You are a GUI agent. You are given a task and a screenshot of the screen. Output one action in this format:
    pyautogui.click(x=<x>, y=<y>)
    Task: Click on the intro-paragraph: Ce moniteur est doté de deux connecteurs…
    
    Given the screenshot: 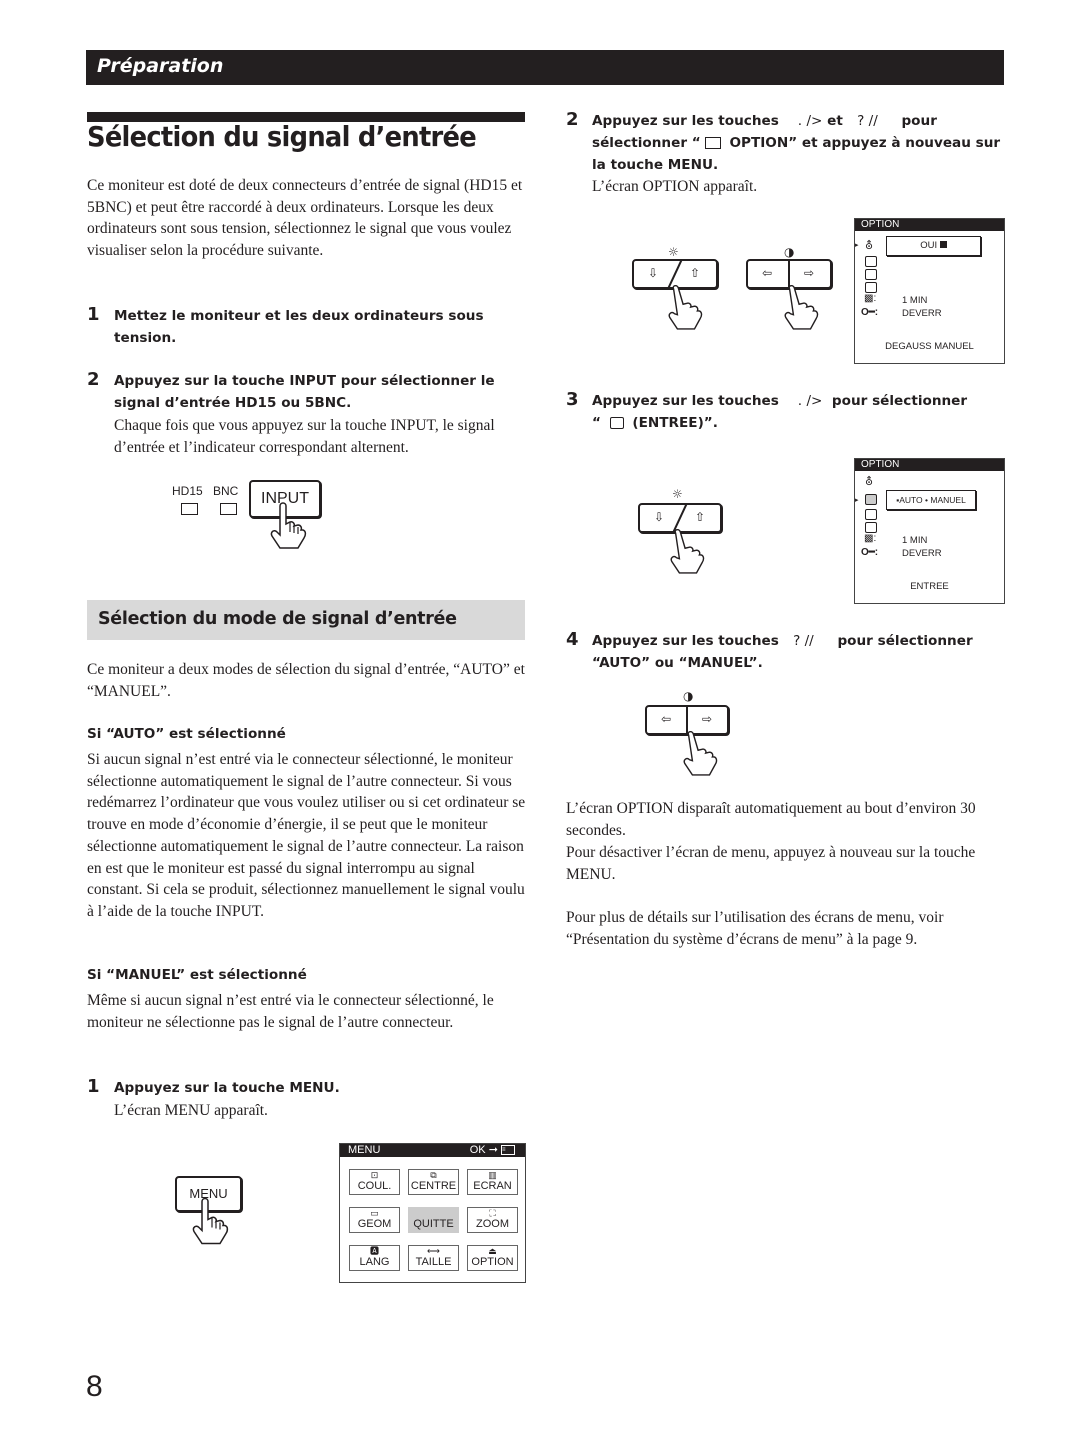 What is the action you would take?
    pyautogui.click(x=305, y=218)
    